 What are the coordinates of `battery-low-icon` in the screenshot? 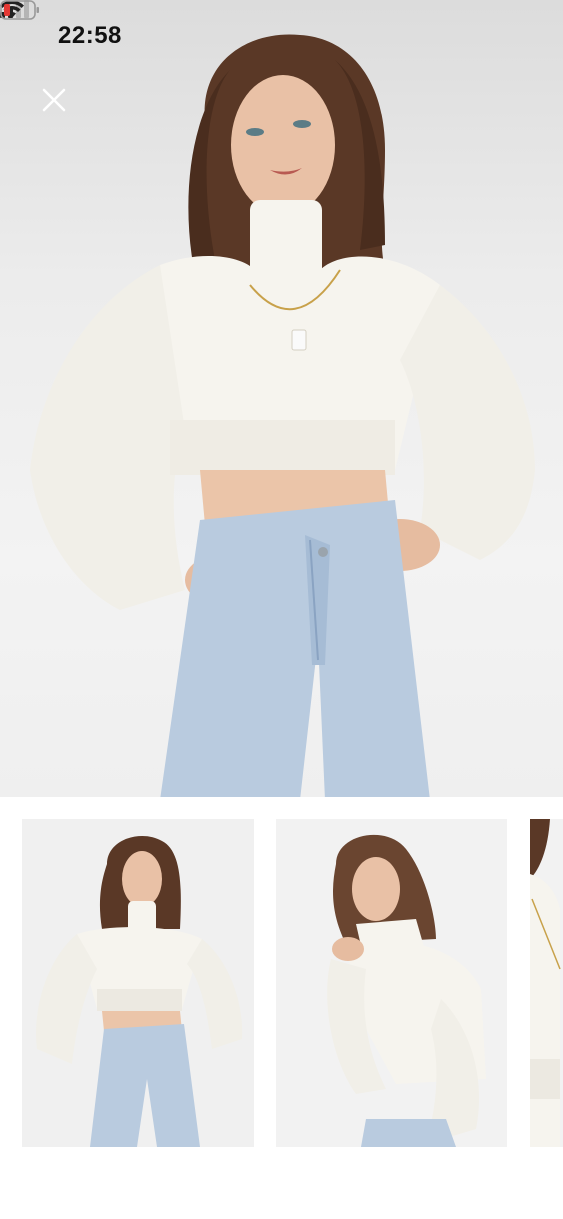 It's located at (19, 10).